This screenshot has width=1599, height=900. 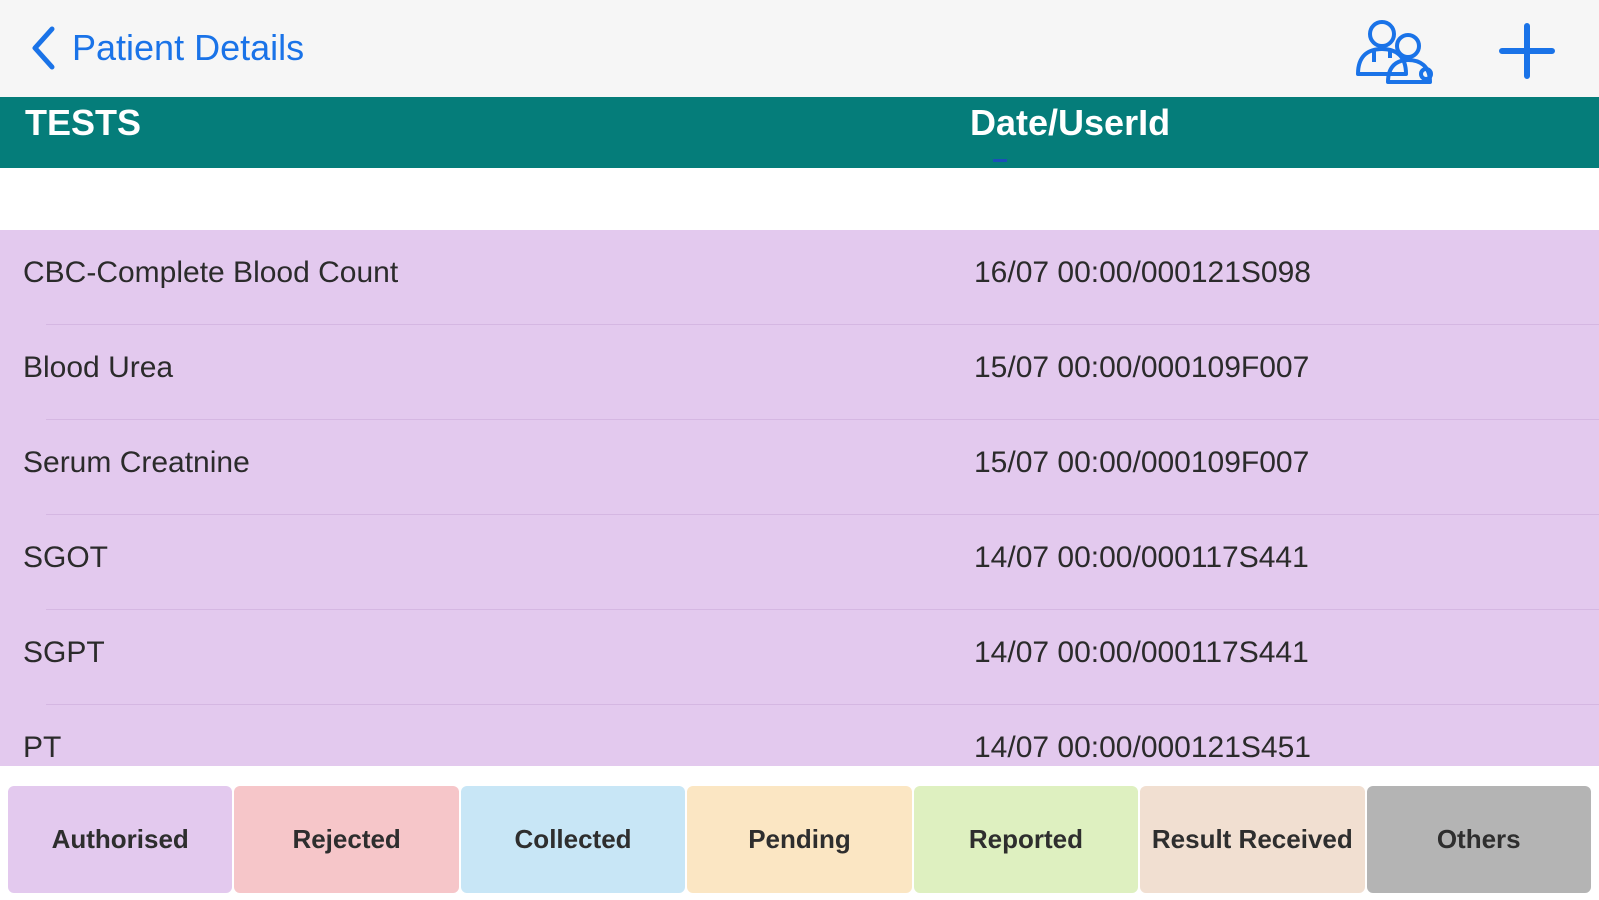 I want to click on table-header: TESTS Date/UserId, so click(x=799, y=132).